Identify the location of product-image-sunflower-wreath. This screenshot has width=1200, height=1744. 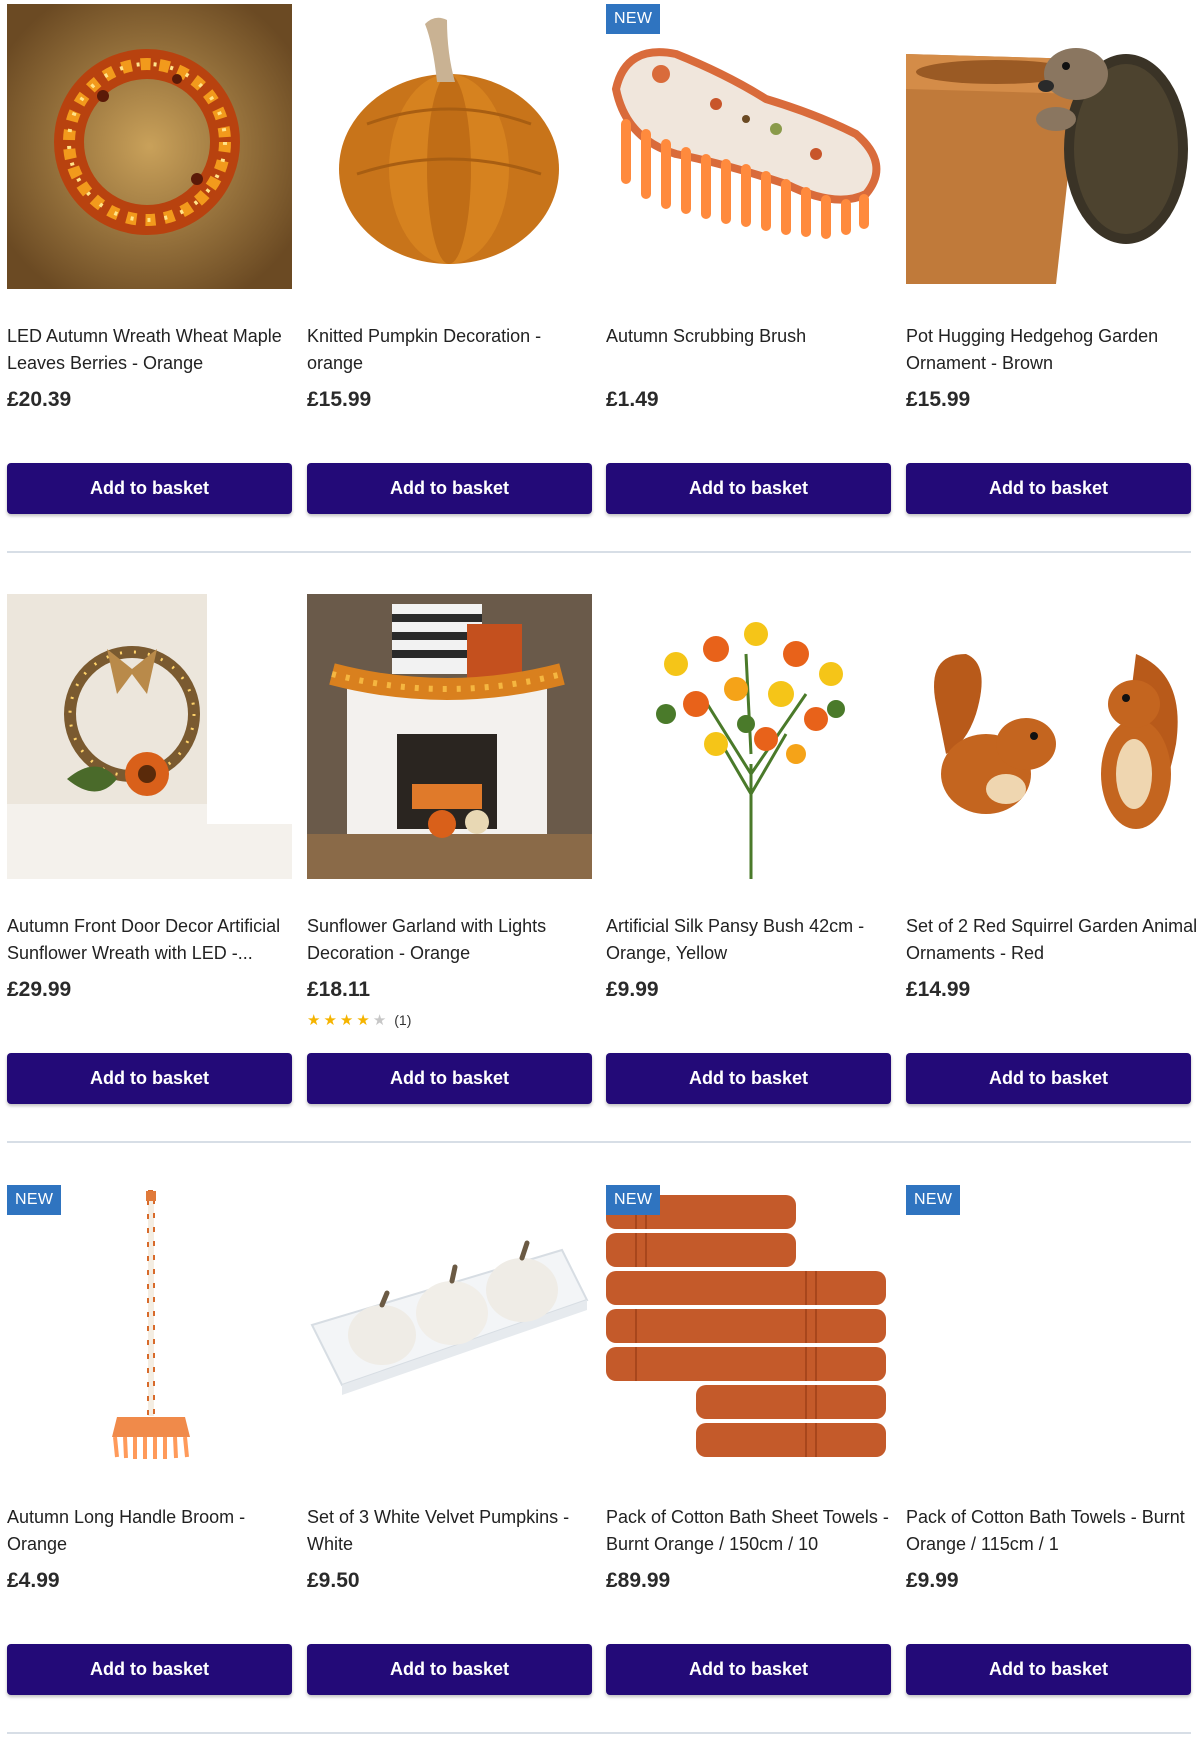
(149, 736).